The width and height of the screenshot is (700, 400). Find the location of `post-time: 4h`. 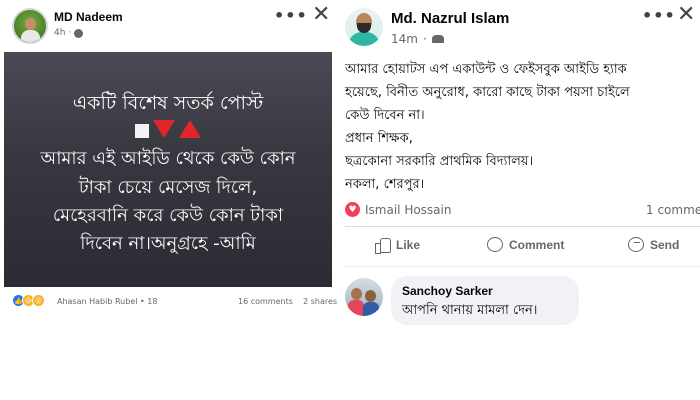

post-time: 4h is located at coordinates (59, 33).